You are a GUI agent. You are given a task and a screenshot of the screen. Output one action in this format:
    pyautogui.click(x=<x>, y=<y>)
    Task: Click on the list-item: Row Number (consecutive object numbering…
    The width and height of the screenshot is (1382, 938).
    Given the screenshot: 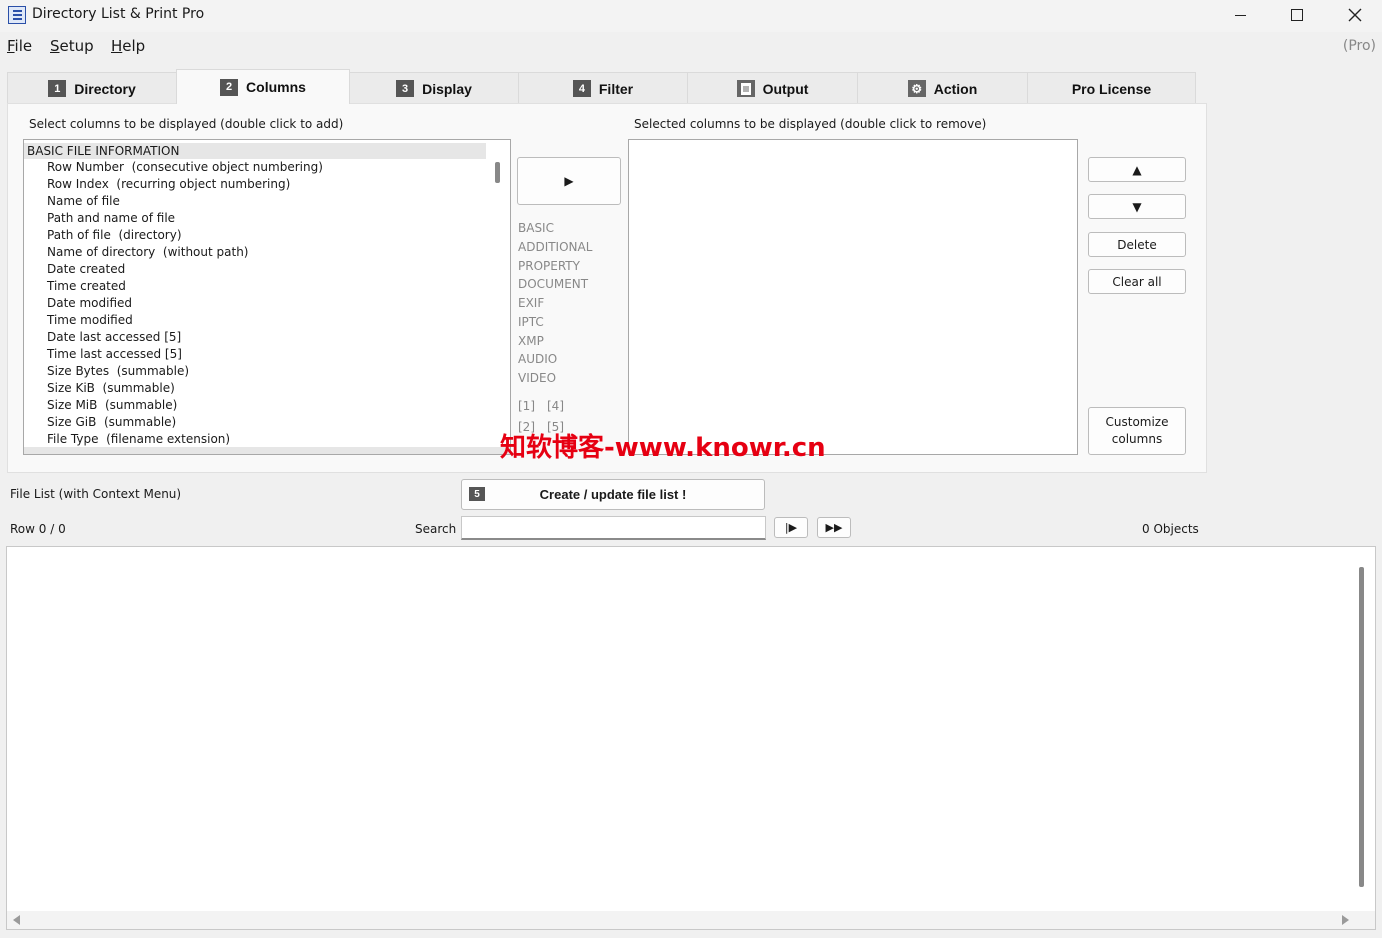 What is the action you would take?
    pyautogui.click(x=185, y=167)
    